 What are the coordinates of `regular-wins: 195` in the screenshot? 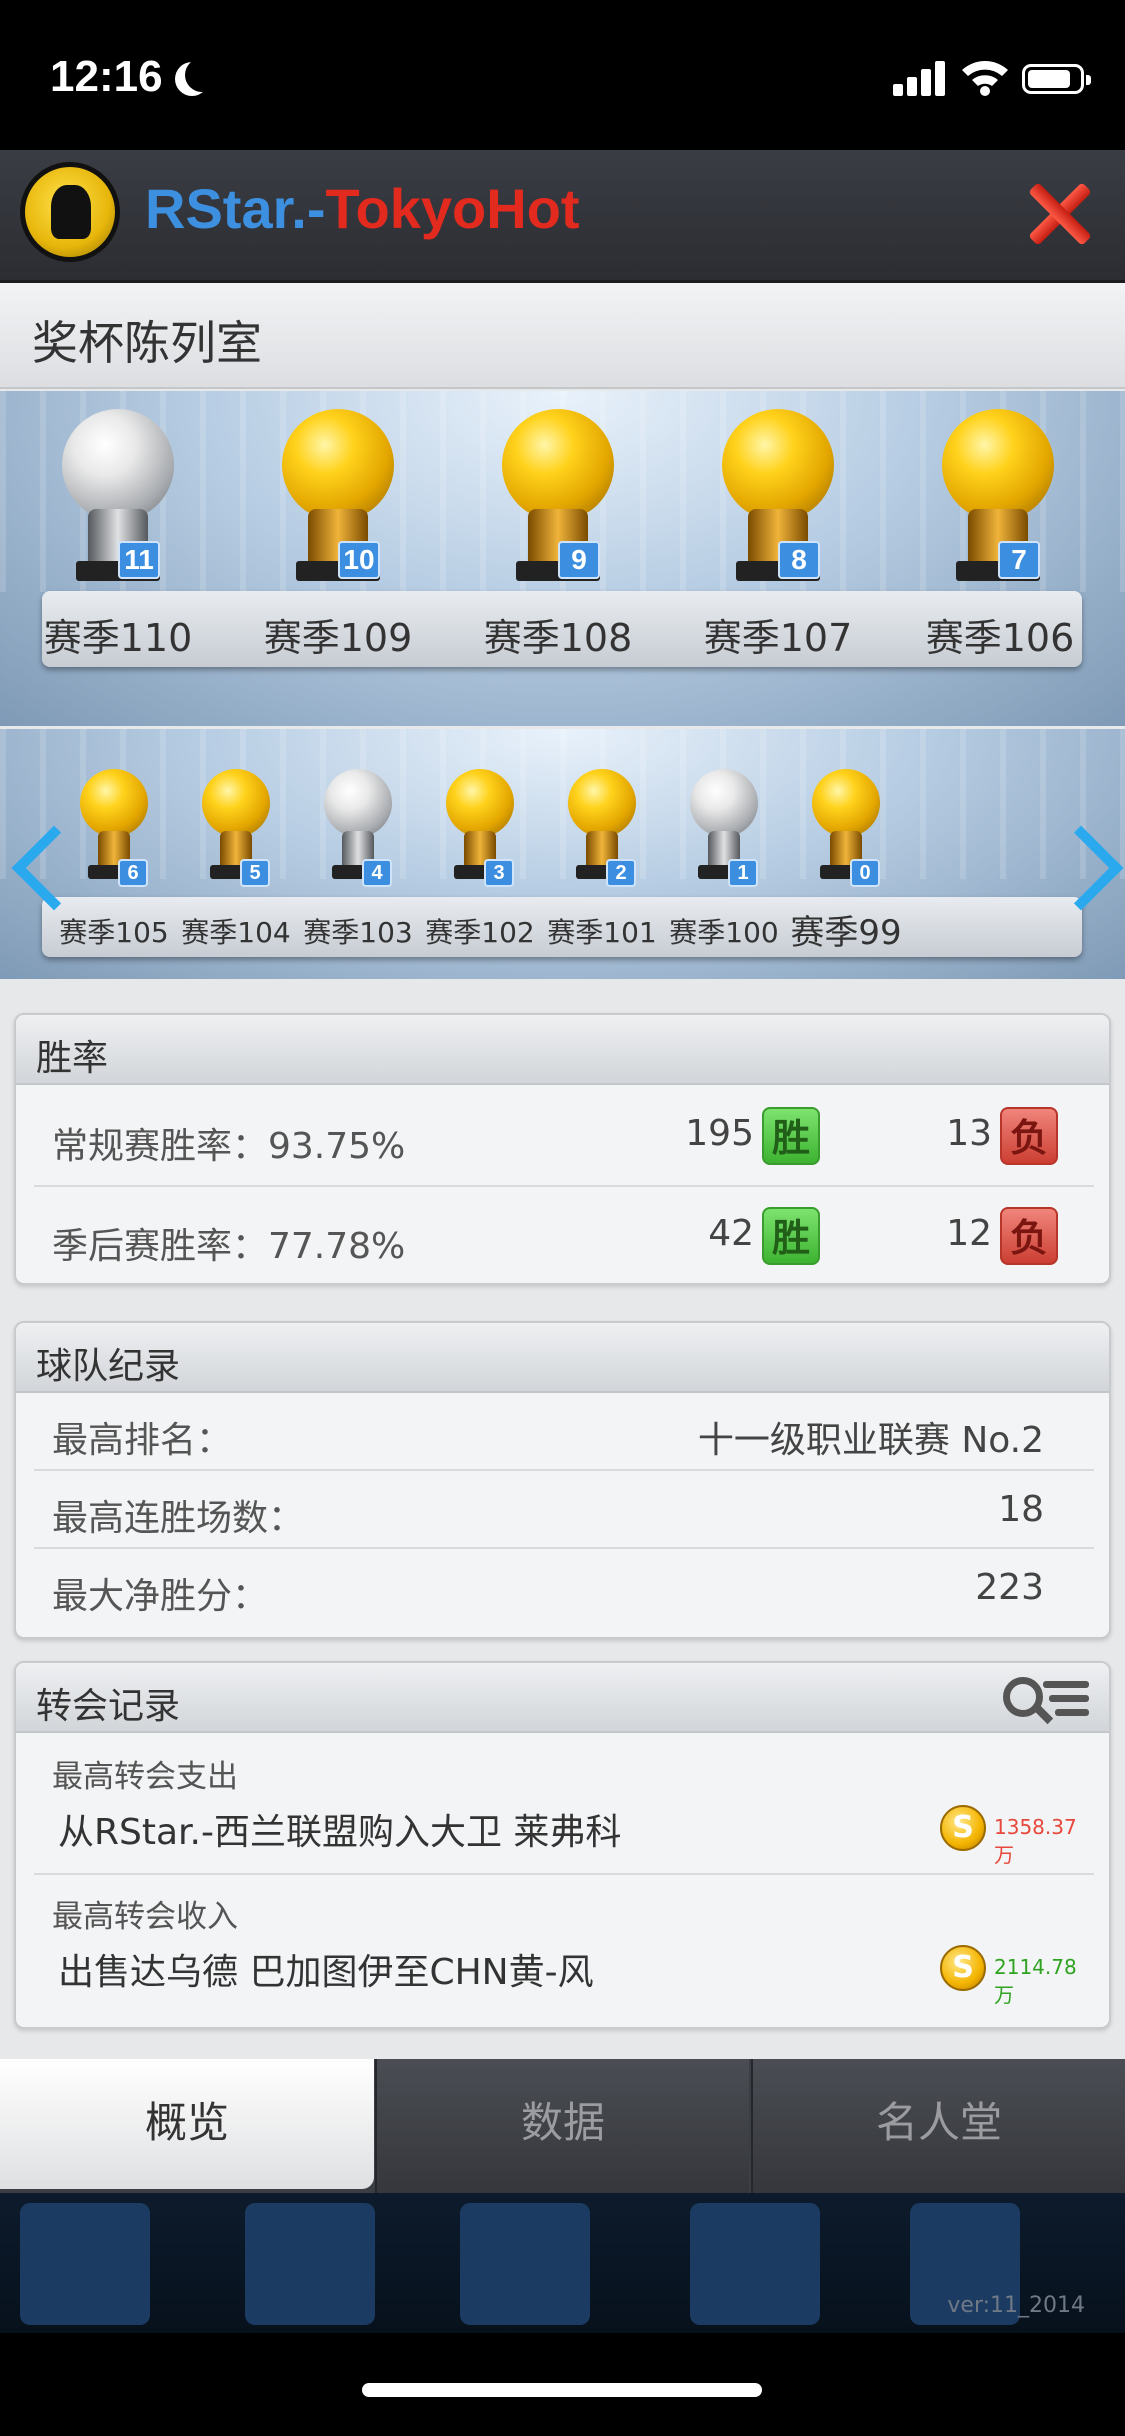 It's located at (719, 1133).